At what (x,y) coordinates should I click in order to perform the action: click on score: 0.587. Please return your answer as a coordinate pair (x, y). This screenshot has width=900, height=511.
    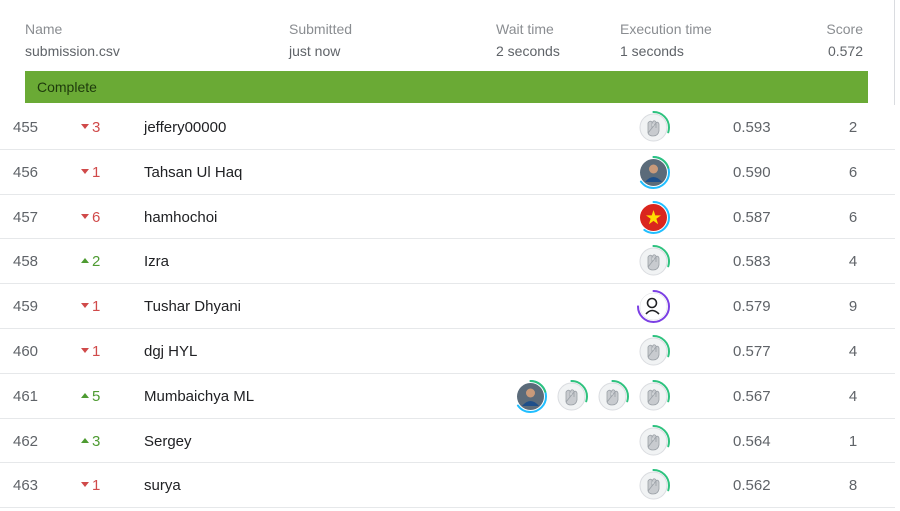
    Looking at the image, I should click on (752, 217).